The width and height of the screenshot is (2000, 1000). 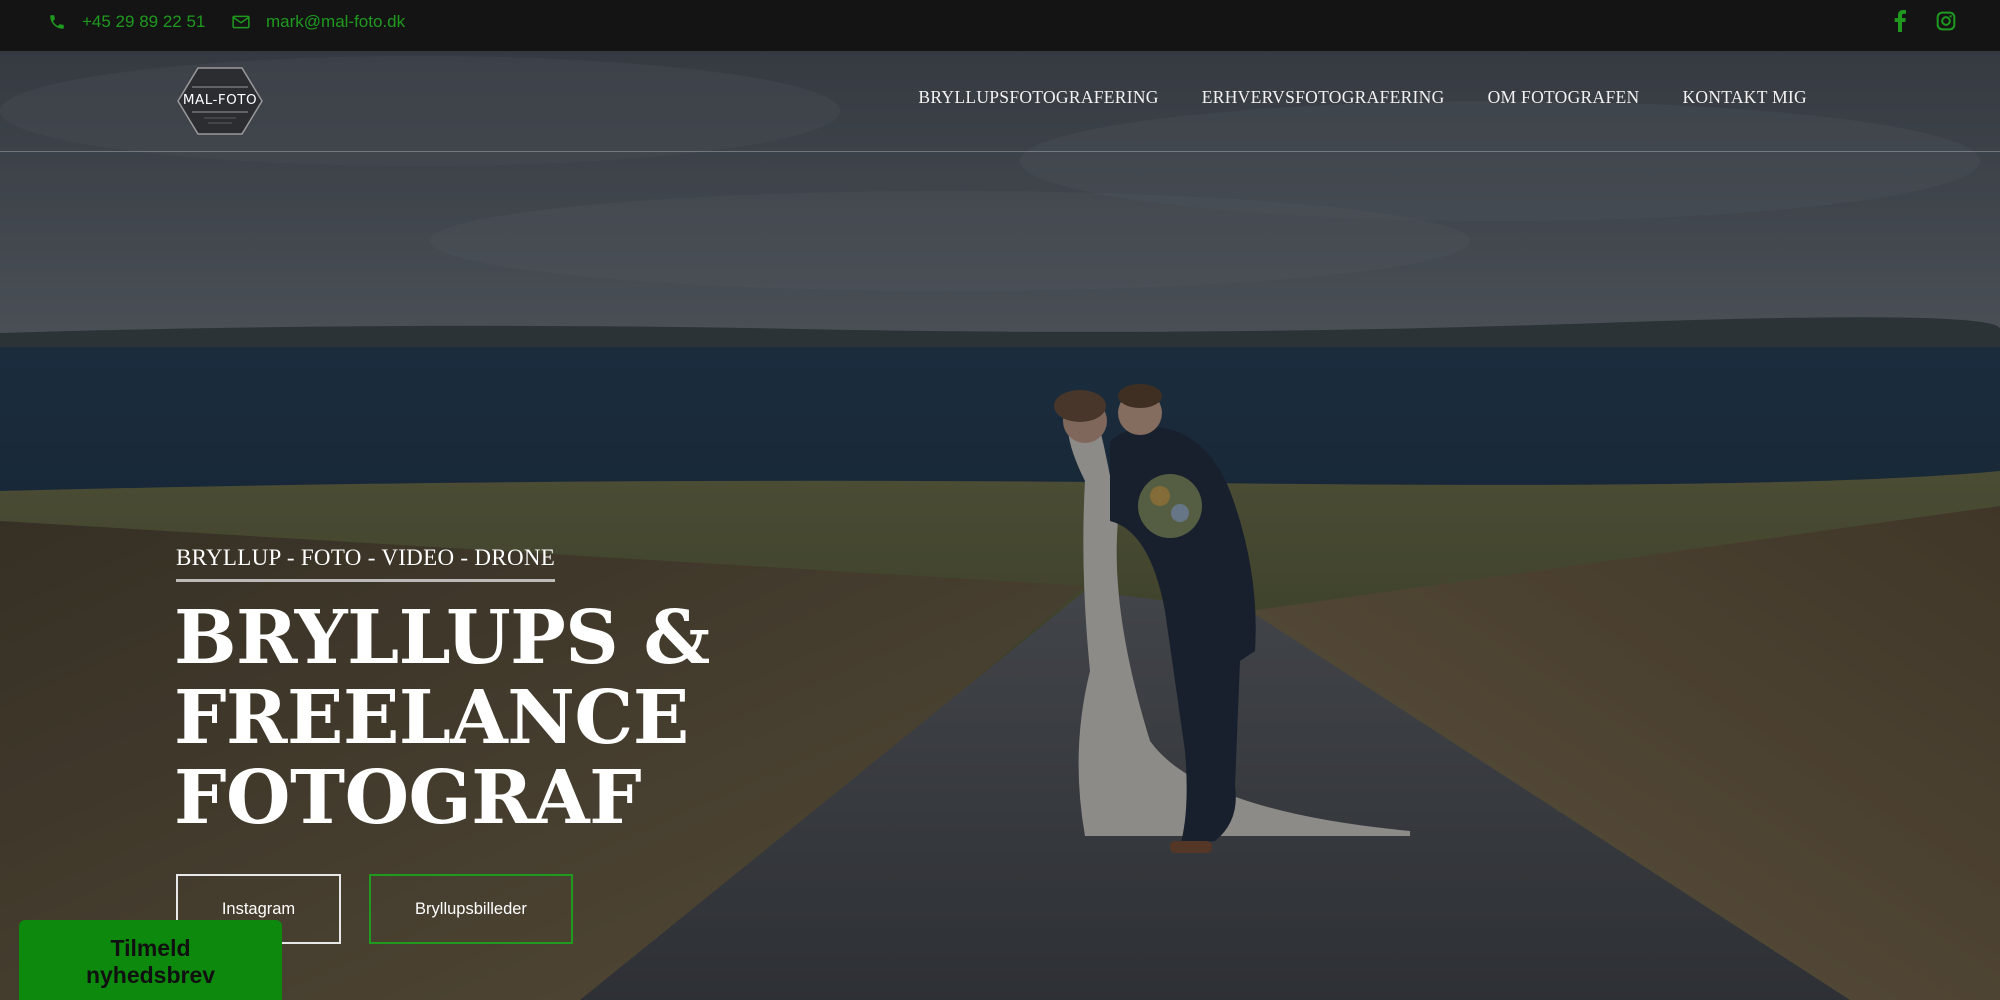 I want to click on site-logo: MAL-FOTO, so click(x=220, y=101).